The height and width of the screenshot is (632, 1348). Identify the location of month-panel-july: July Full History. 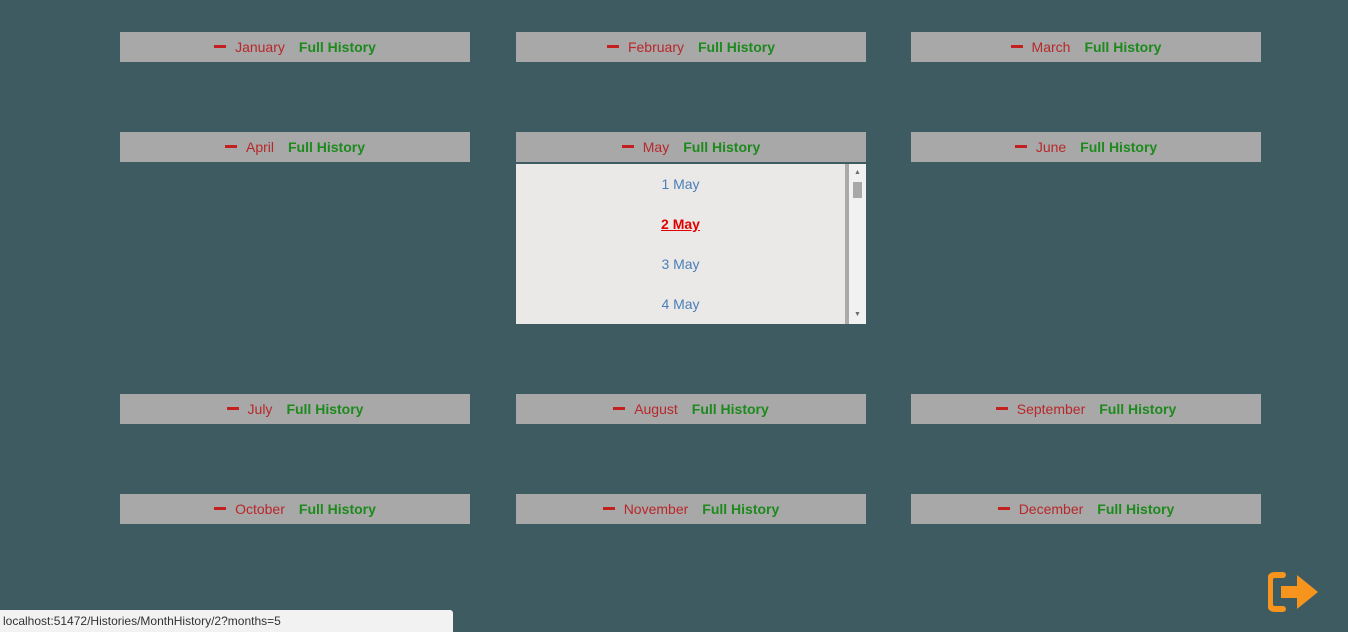
(295, 409).